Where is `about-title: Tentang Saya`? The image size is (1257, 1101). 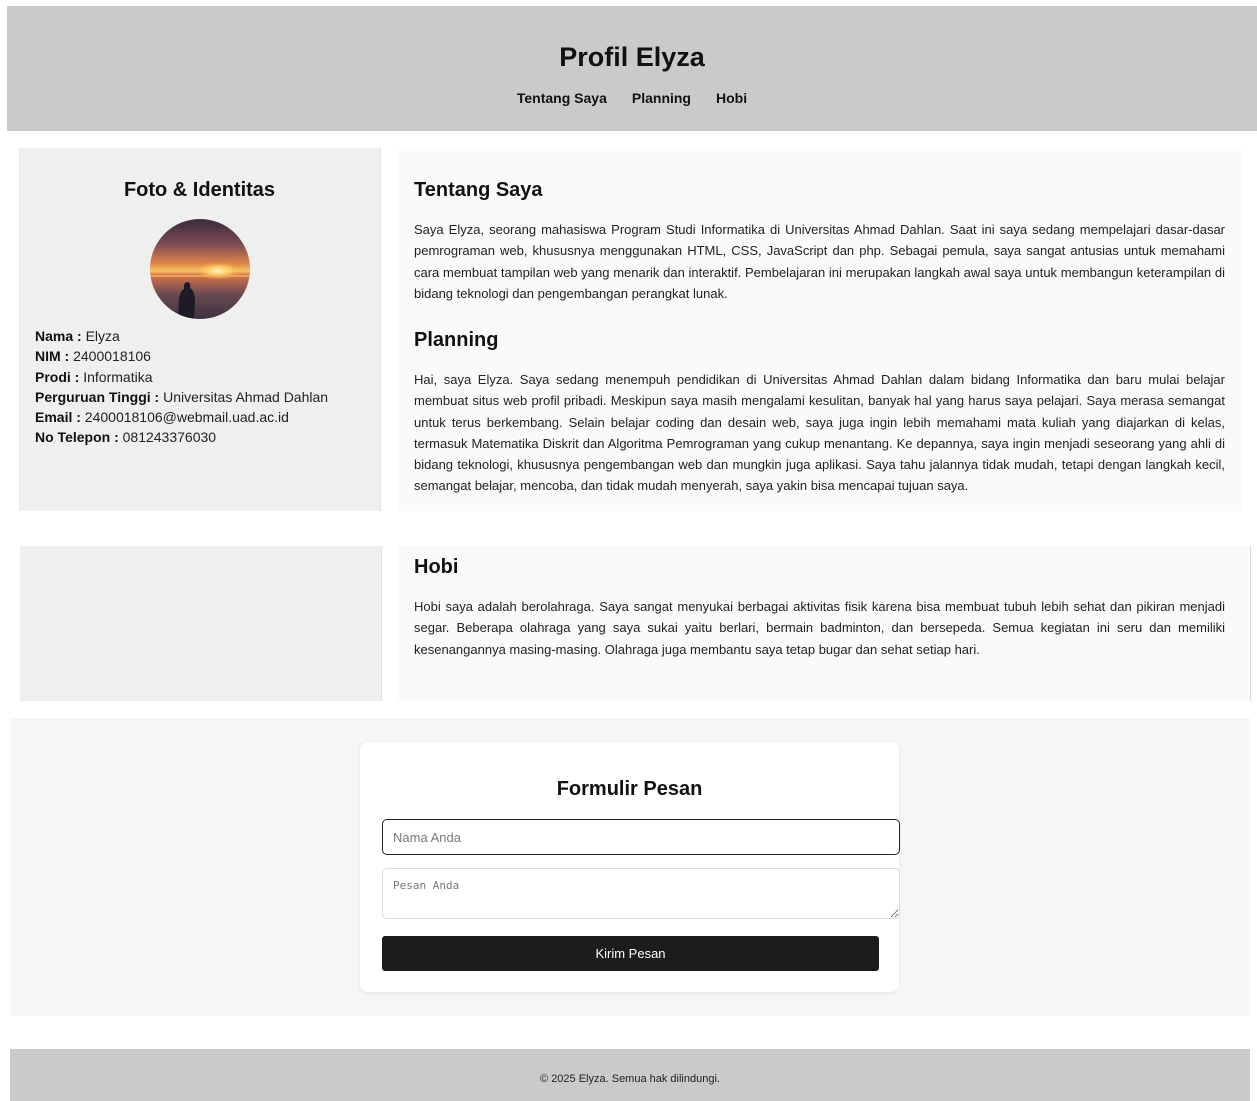 about-title: Tentang Saya is located at coordinates (478, 190).